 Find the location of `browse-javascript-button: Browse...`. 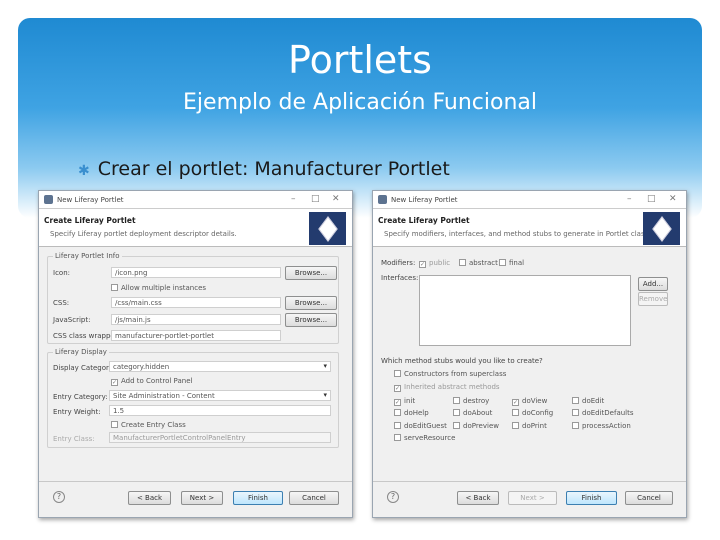

browse-javascript-button: Browse... is located at coordinates (311, 320).